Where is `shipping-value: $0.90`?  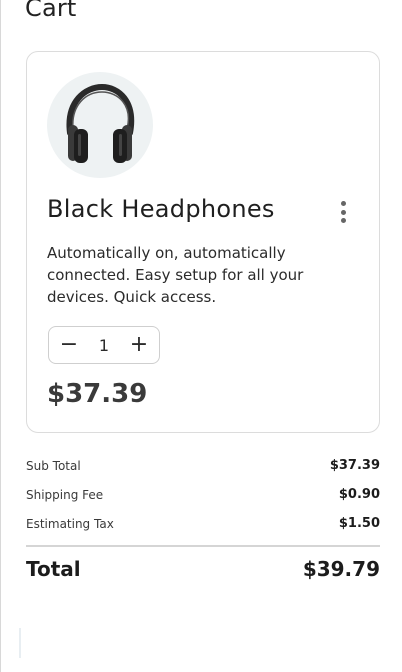 shipping-value: $0.90 is located at coordinates (359, 494).